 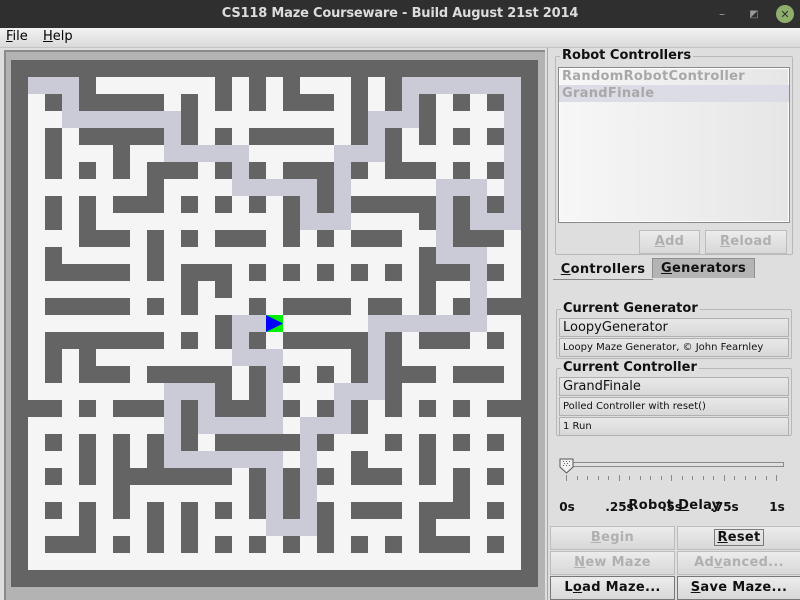 I want to click on controller-list: RandomRobotController GrandFinale, so click(x=674, y=145).